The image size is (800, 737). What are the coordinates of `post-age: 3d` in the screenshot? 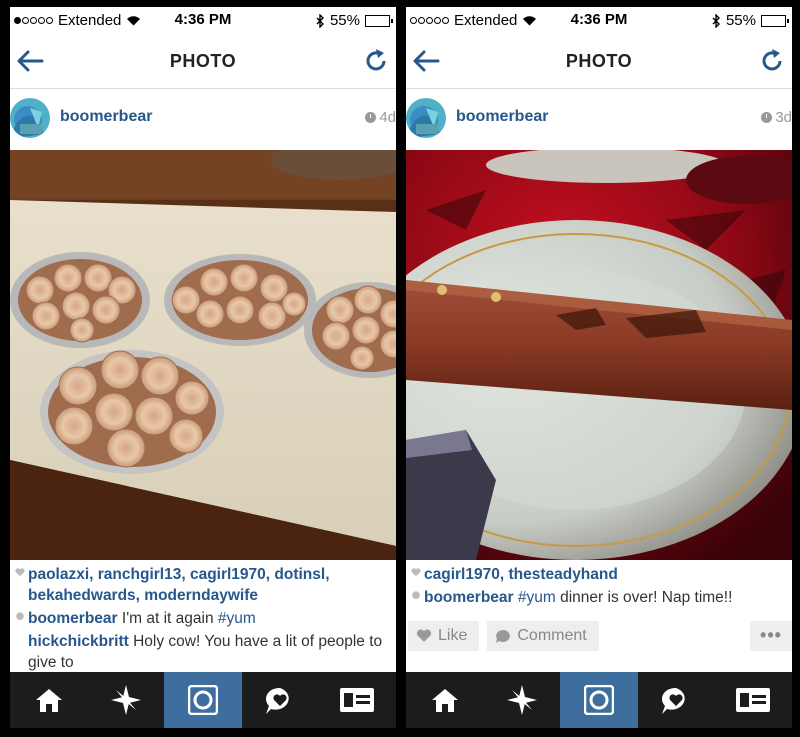 It's located at (776, 117).